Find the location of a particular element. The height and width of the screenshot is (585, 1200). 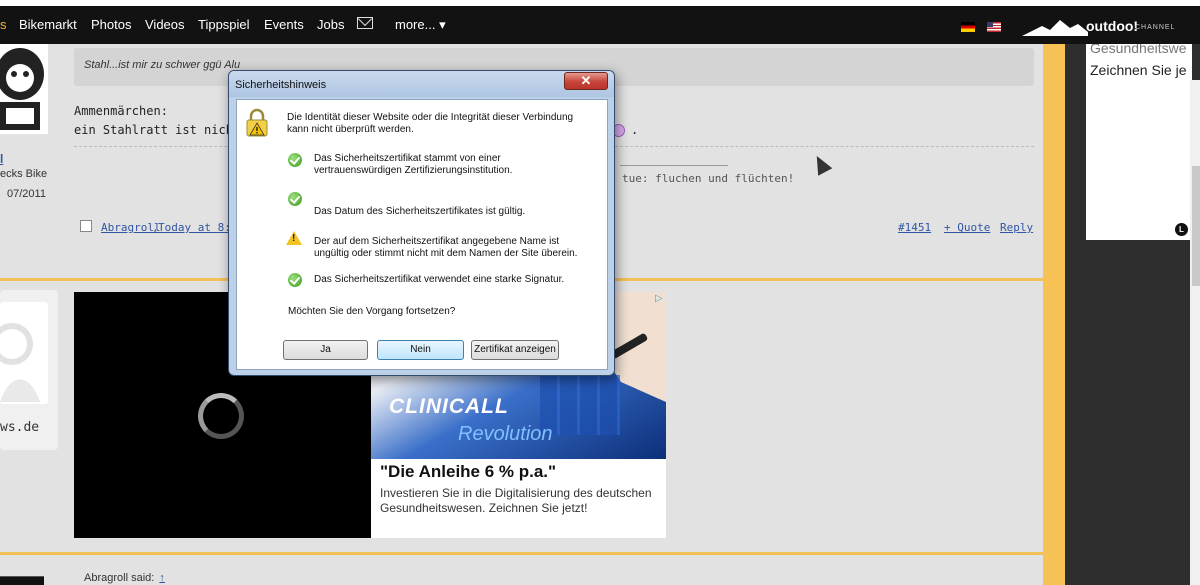

post-number-link: #1451 is located at coordinates (914, 227).